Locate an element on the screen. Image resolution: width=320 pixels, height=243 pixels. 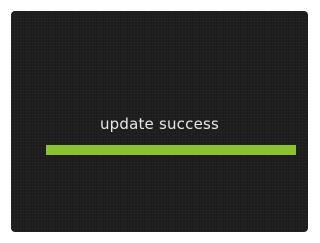
progress-bar-fill is located at coordinates (171, 150).